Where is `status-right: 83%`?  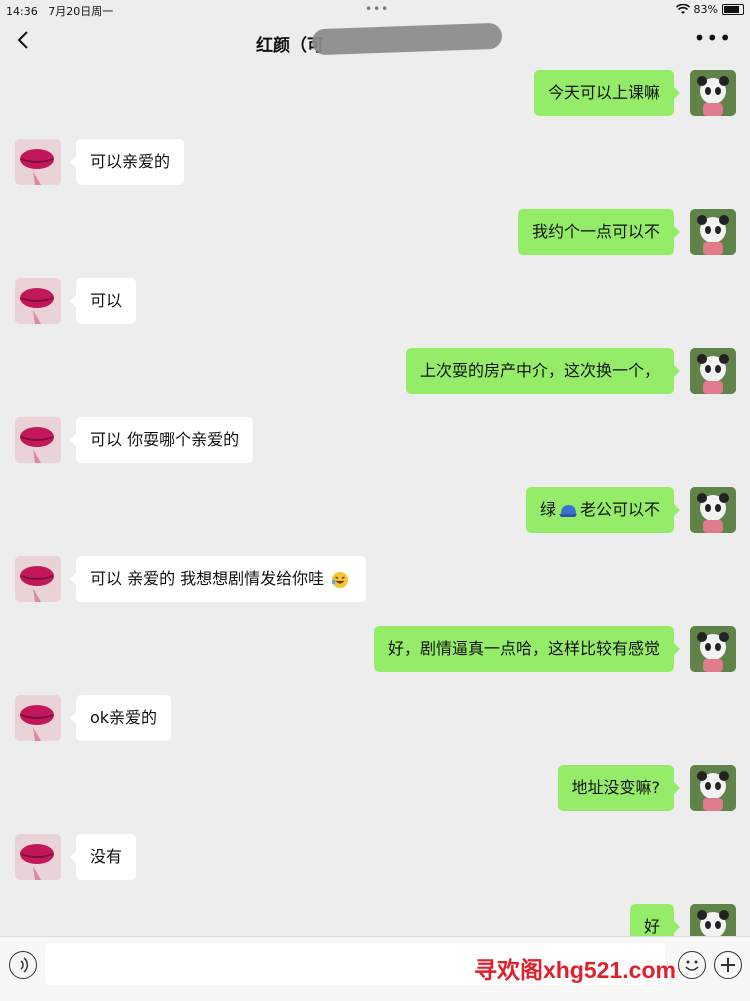
status-right: 83% is located at coordinates (709, 9).